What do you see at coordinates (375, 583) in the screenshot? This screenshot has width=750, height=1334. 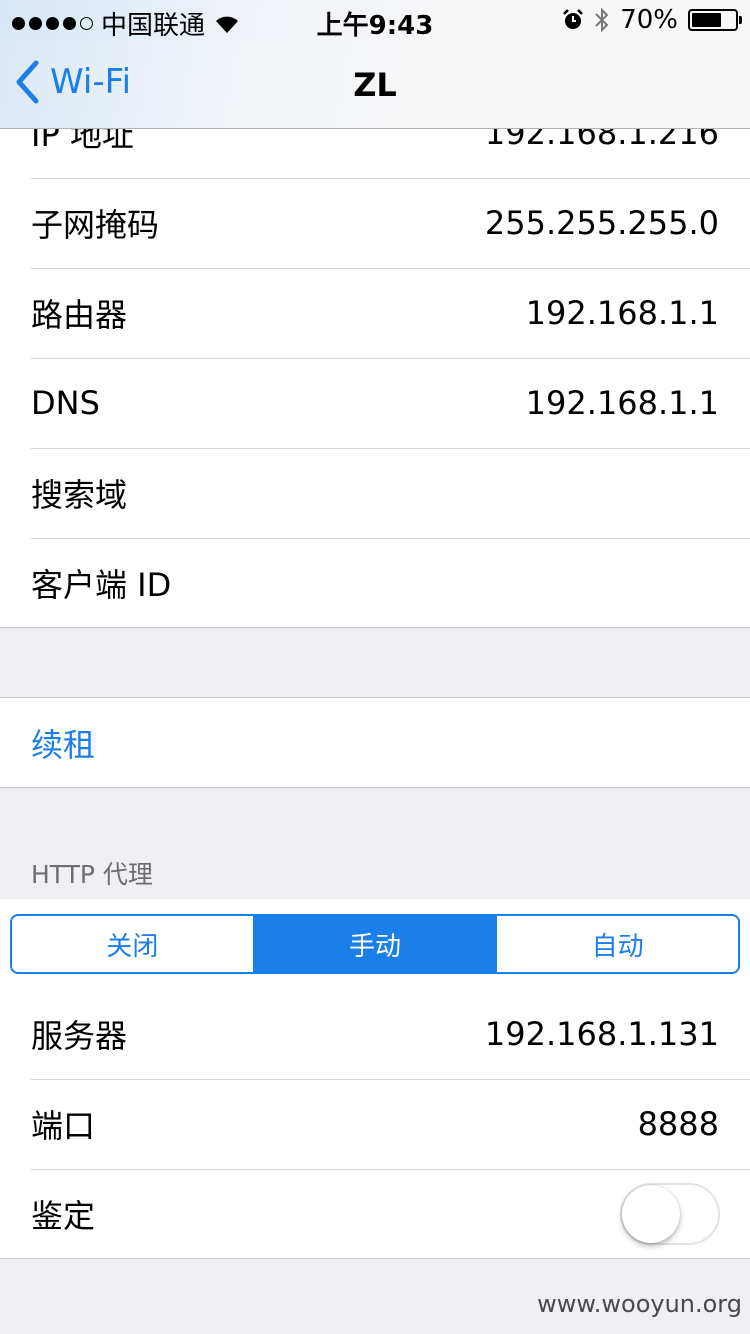 I see `client-id-row: 客户端 ID` at bounding box center [375, 583].